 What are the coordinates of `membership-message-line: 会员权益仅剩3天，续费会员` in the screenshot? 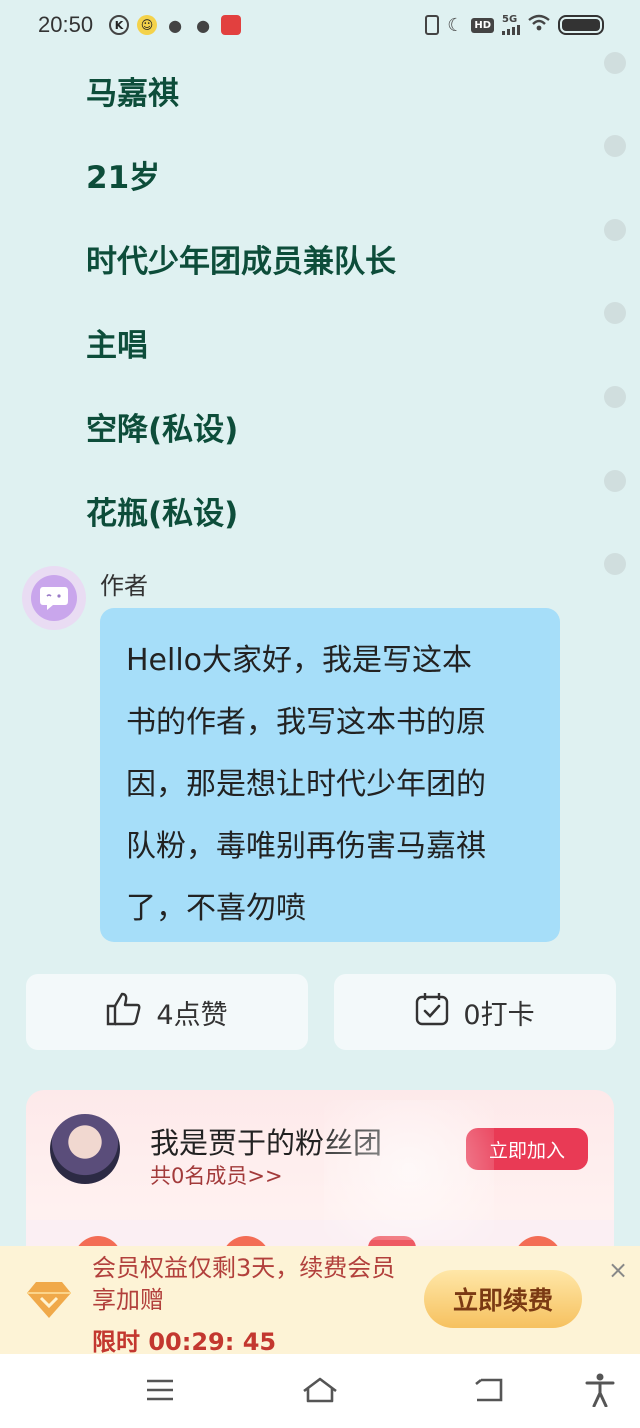 It's located at (244, 1268).